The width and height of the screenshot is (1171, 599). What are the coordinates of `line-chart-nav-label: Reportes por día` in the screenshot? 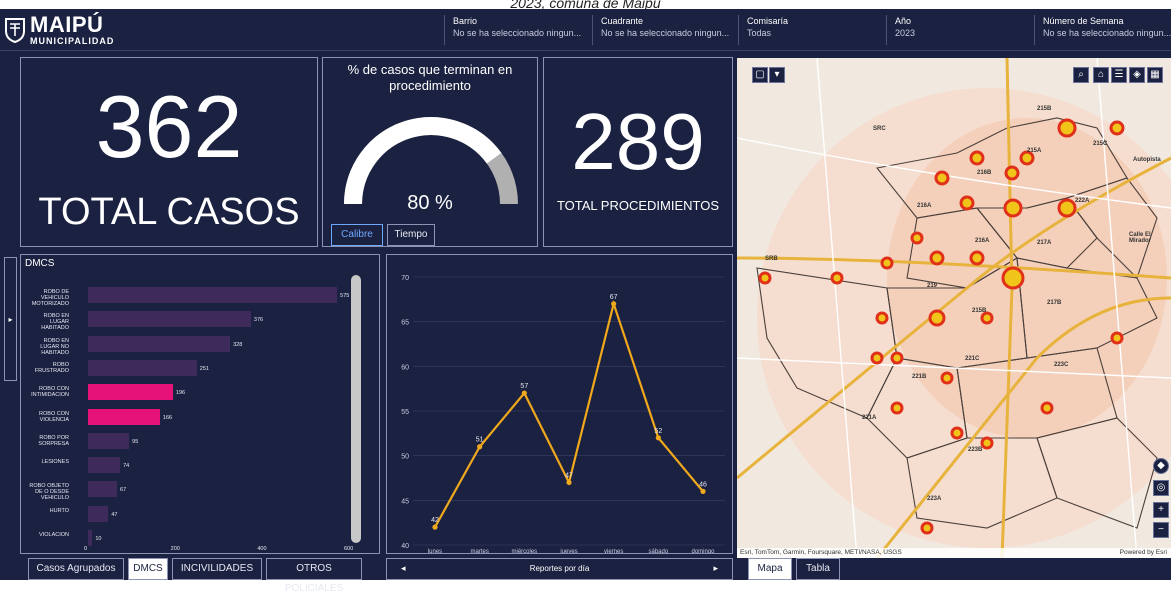 It's located at (559, 568).